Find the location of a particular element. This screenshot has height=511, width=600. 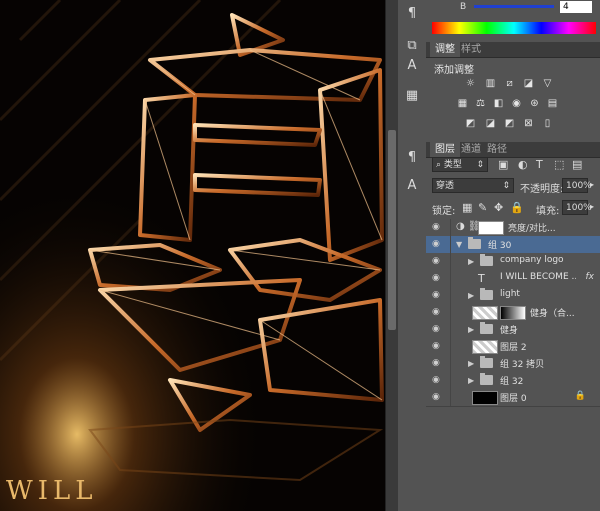

photo-filter-icon: ◉ is located at coordinates (516, 103).